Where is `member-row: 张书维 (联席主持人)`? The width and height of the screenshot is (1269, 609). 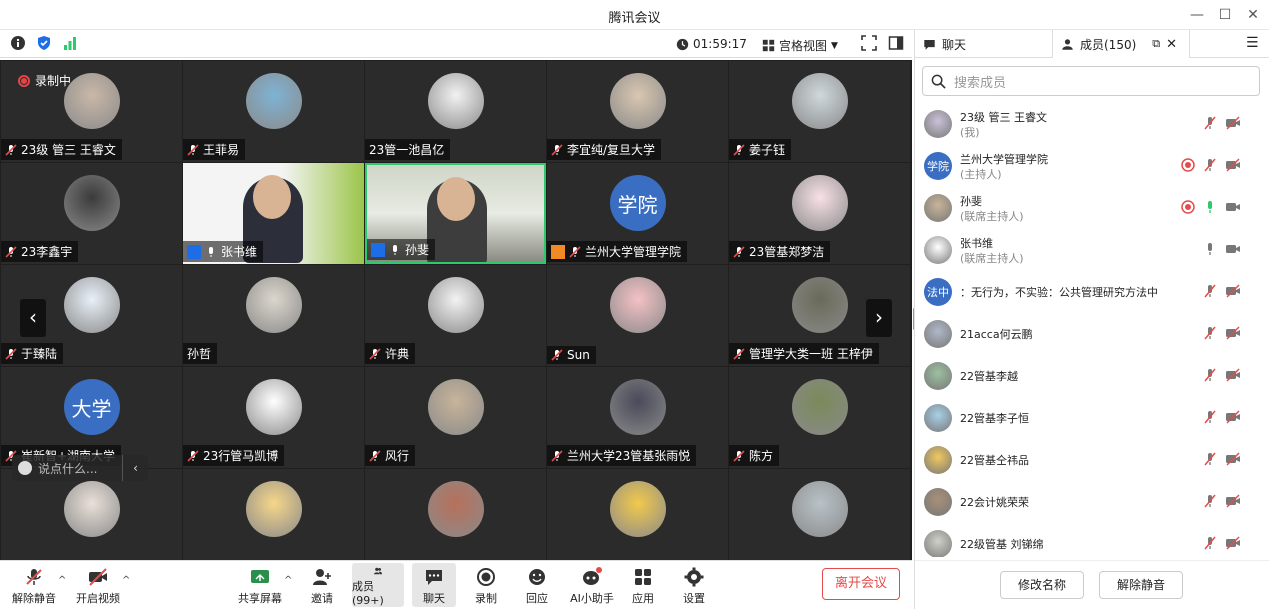 member-row: 张书维 (联席主持人) is located at coordinates (1092, 249).